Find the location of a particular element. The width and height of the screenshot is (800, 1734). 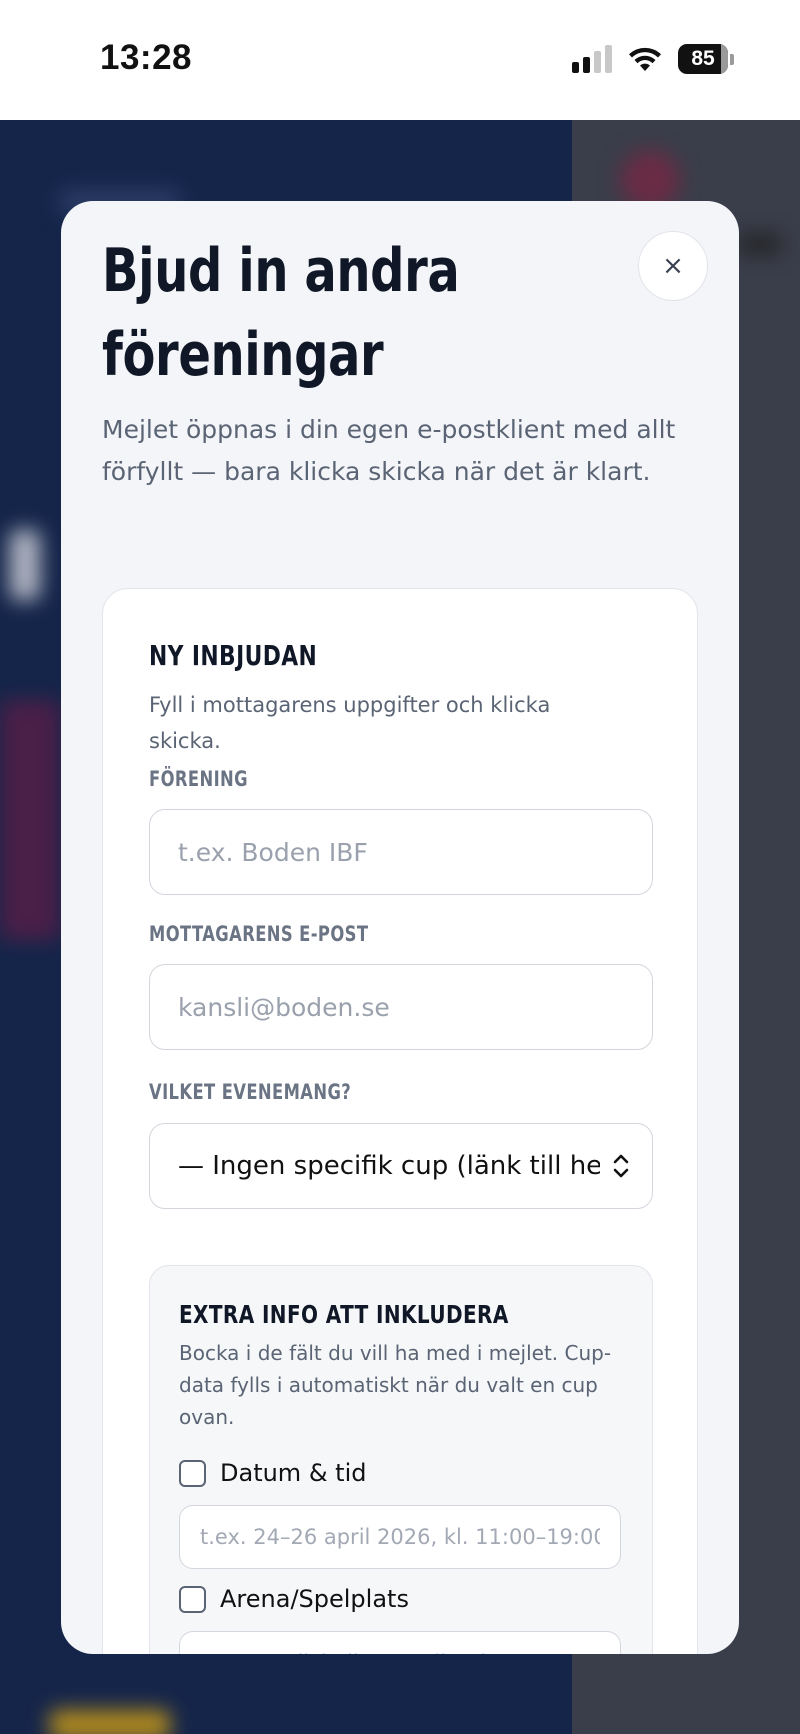

background-card is located at coordinates (25, 565).